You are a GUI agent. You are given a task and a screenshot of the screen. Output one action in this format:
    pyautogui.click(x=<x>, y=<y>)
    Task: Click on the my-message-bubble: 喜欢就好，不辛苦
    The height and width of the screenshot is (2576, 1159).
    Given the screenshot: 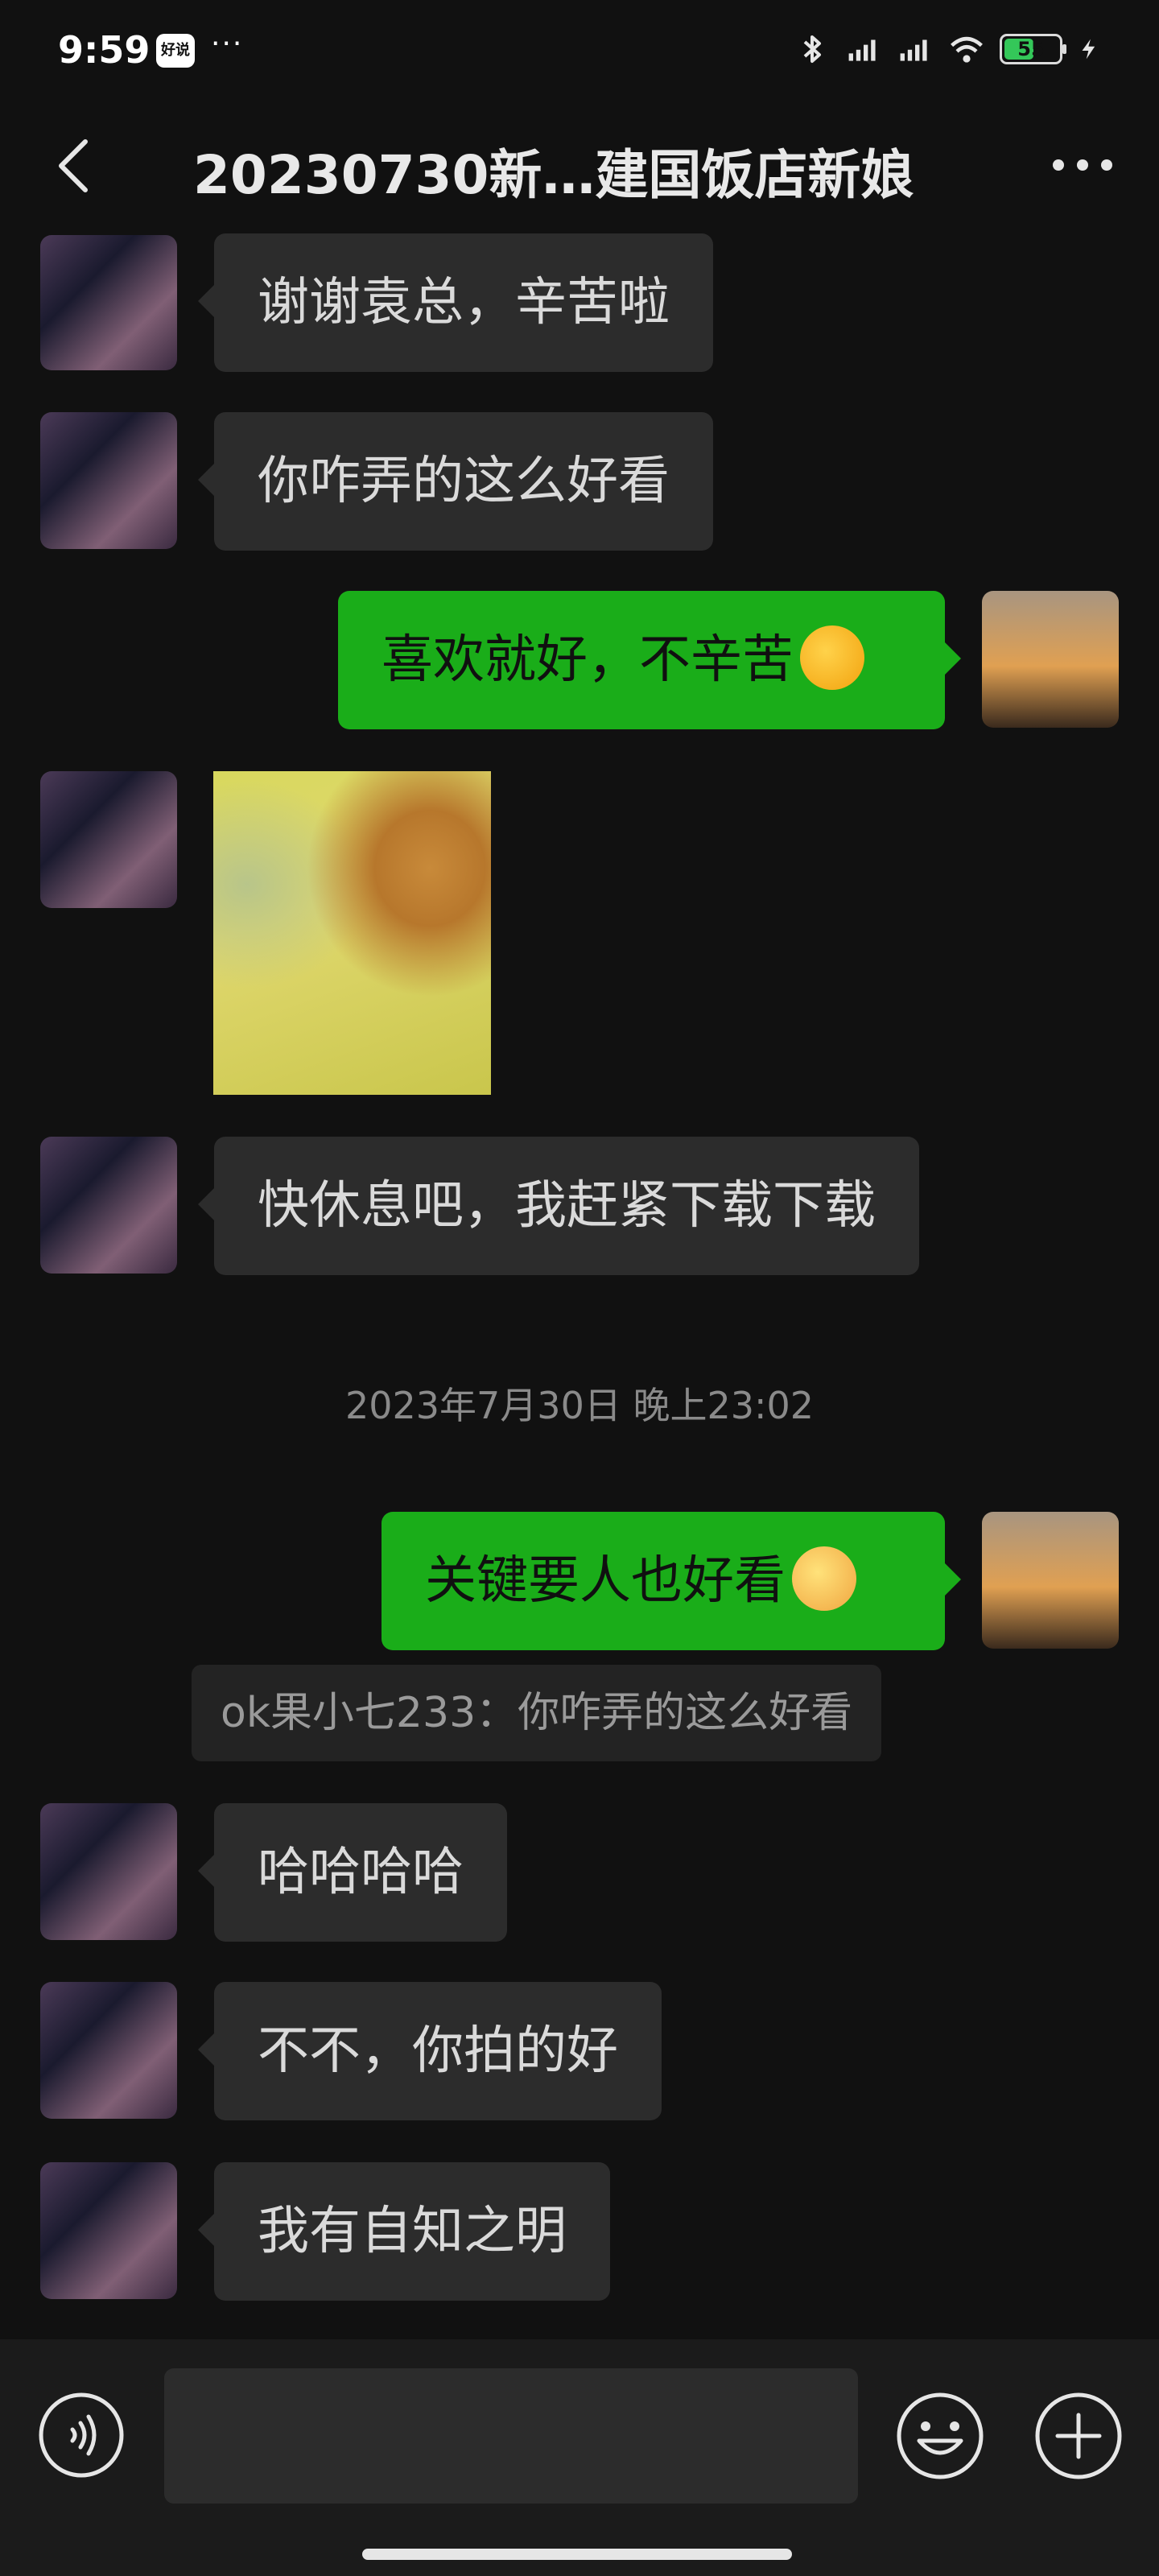 What is the action you would take?
    pyautogui.click(x=649, y=660)
    